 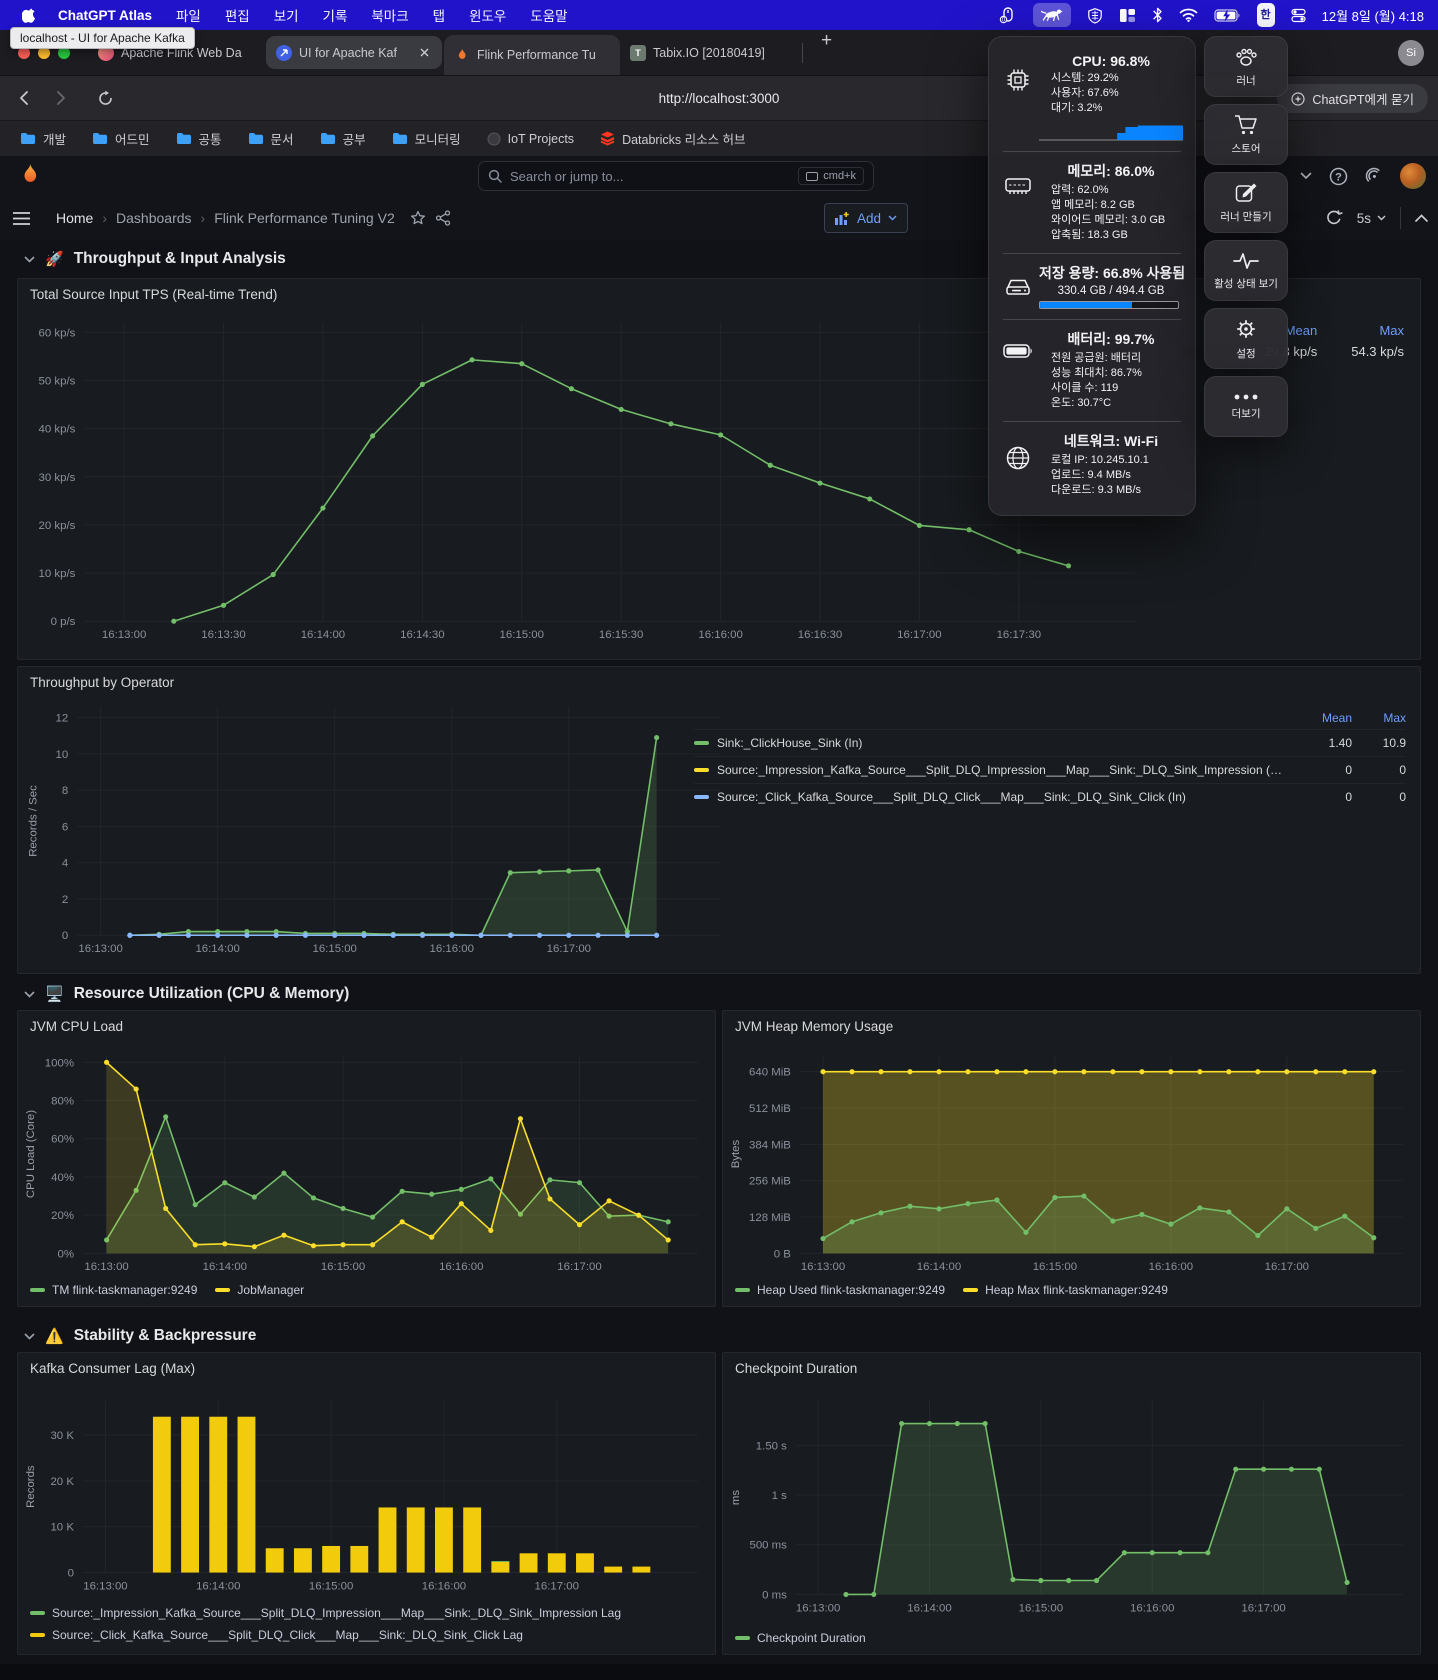 I want to click on svg-text: 40%, so click(x=62, y=1178).